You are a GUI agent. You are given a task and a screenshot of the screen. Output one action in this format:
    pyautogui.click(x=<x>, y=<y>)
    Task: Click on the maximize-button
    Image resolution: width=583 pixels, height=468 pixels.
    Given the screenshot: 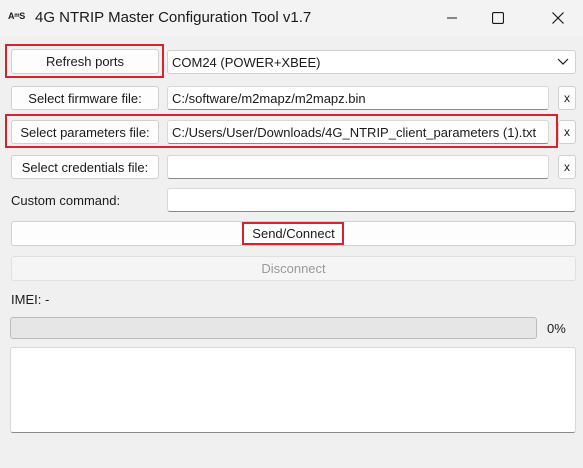 What is the action you would take?
    pyautogui.click(x=498, y=18)
    